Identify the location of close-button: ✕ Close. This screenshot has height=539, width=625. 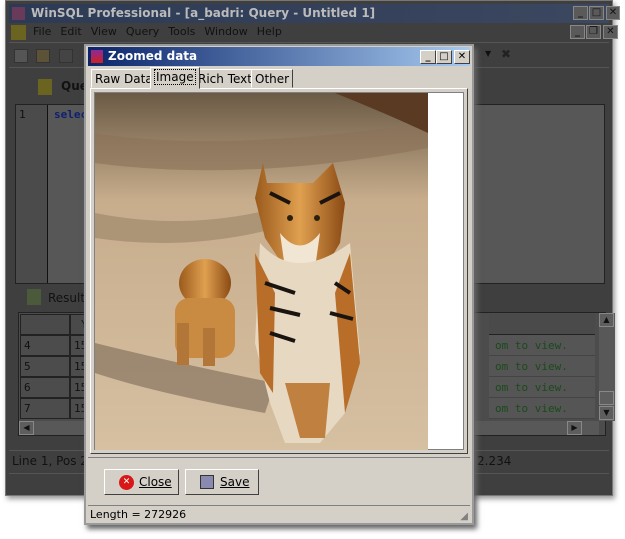
(141, 482).